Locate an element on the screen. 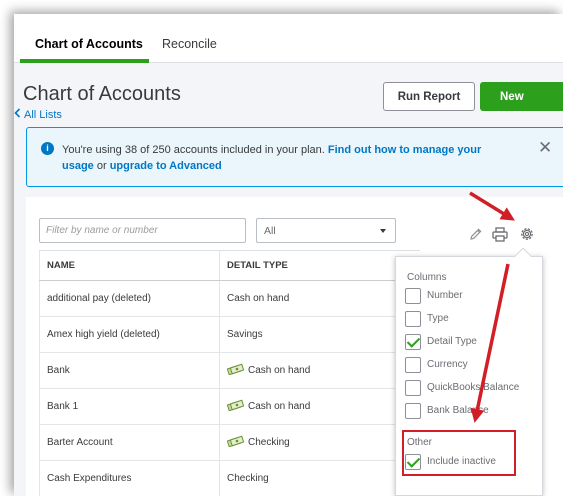  arrow-to-gear is located at coordinates (492, 206).